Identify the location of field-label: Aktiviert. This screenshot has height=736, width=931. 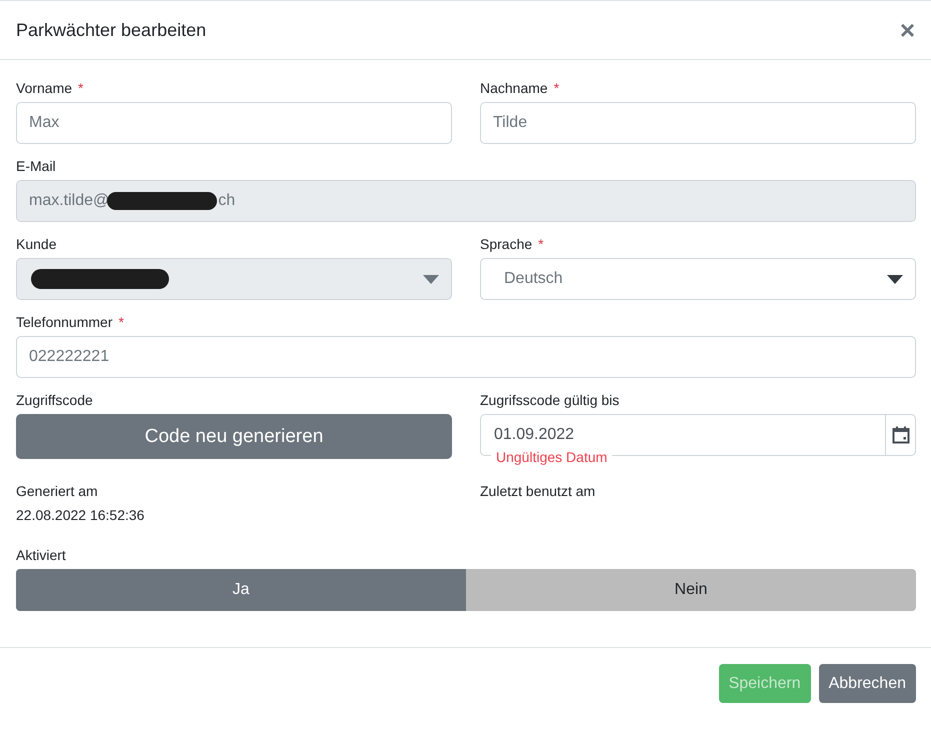
(41, 556).